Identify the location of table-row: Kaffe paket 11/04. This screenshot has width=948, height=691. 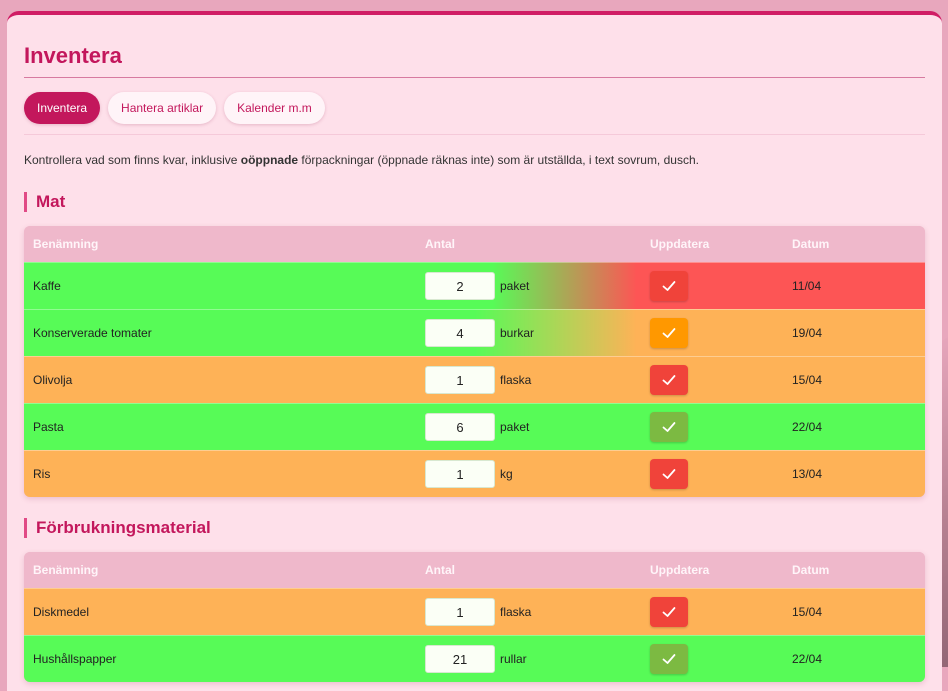
(474, 285).